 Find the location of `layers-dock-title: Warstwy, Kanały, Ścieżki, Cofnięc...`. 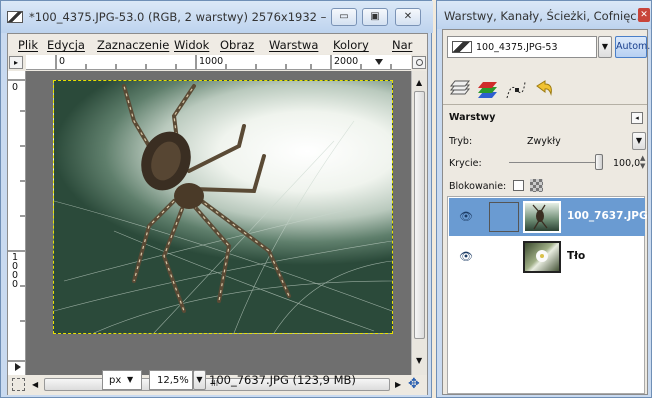

layers-dock-title: Warstwy, Kanały, Ścieżki, Cofnięc... is located at coordinates (546, 16).